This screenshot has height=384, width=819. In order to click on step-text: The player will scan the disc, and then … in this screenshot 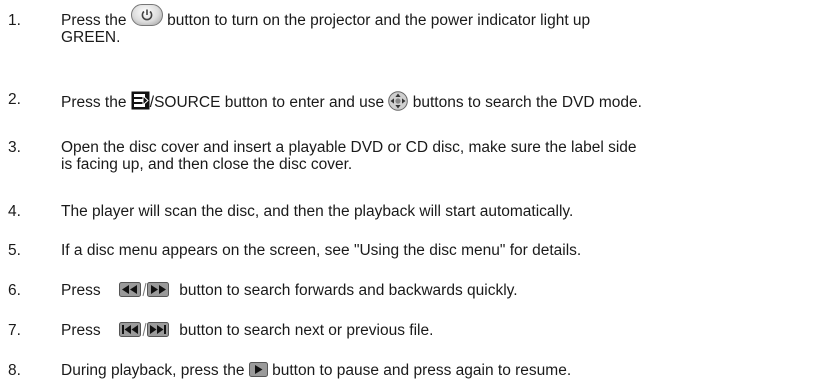, I will do `click(317, 211)`.